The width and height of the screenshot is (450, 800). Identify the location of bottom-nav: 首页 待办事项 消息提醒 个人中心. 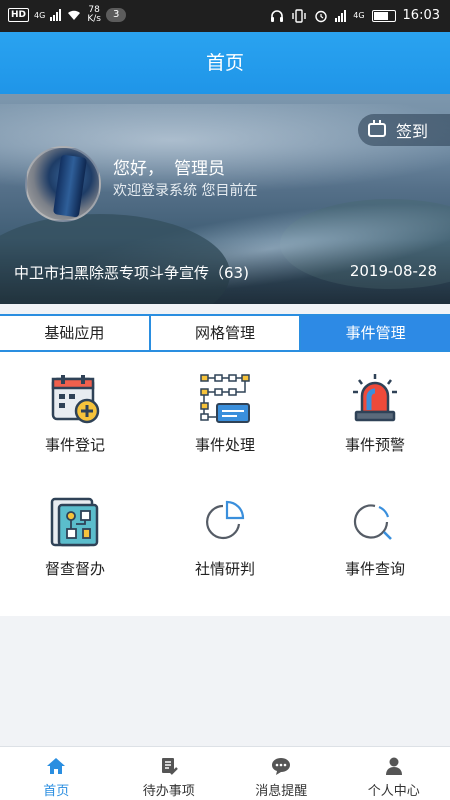
(225, 773).